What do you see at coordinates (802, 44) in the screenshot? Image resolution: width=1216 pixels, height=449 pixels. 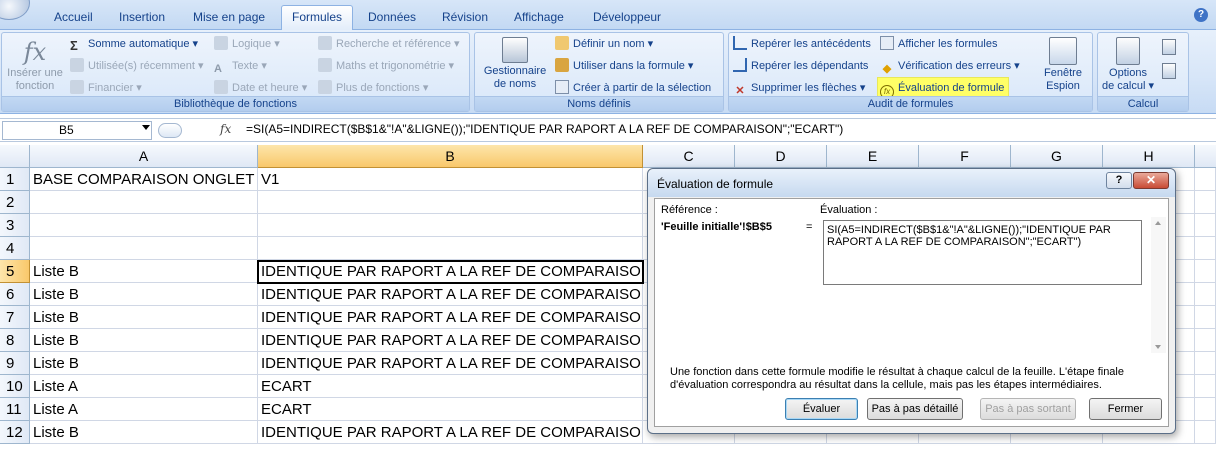 I see `trace-precedents-button: Repérer les antécédents` at bounding box center [802, 44].